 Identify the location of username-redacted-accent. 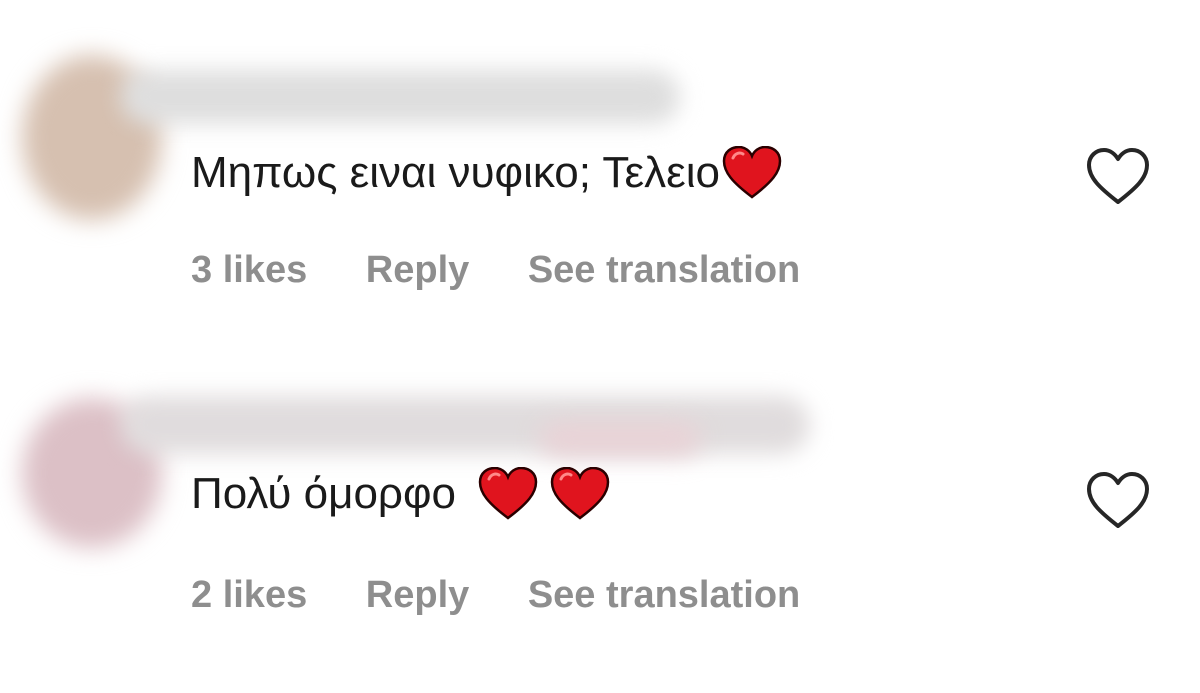
(620, 439).